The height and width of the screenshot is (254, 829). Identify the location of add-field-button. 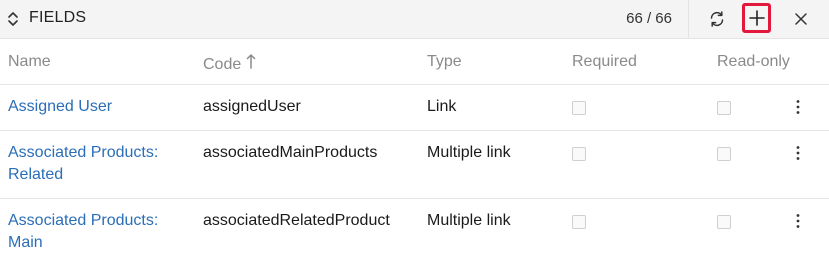
(756, 18).